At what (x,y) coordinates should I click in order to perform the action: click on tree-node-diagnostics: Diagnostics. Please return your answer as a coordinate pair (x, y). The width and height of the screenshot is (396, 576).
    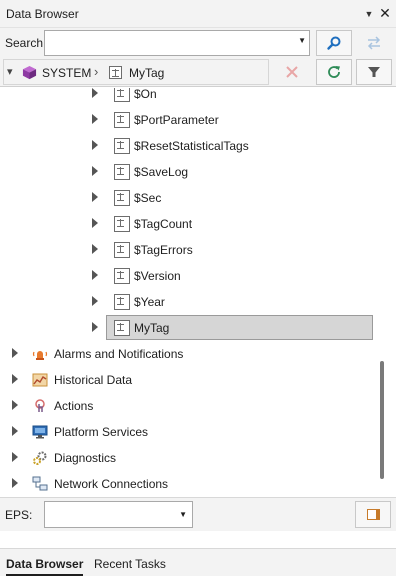
    Looking at the image, I should click on (190, 458).